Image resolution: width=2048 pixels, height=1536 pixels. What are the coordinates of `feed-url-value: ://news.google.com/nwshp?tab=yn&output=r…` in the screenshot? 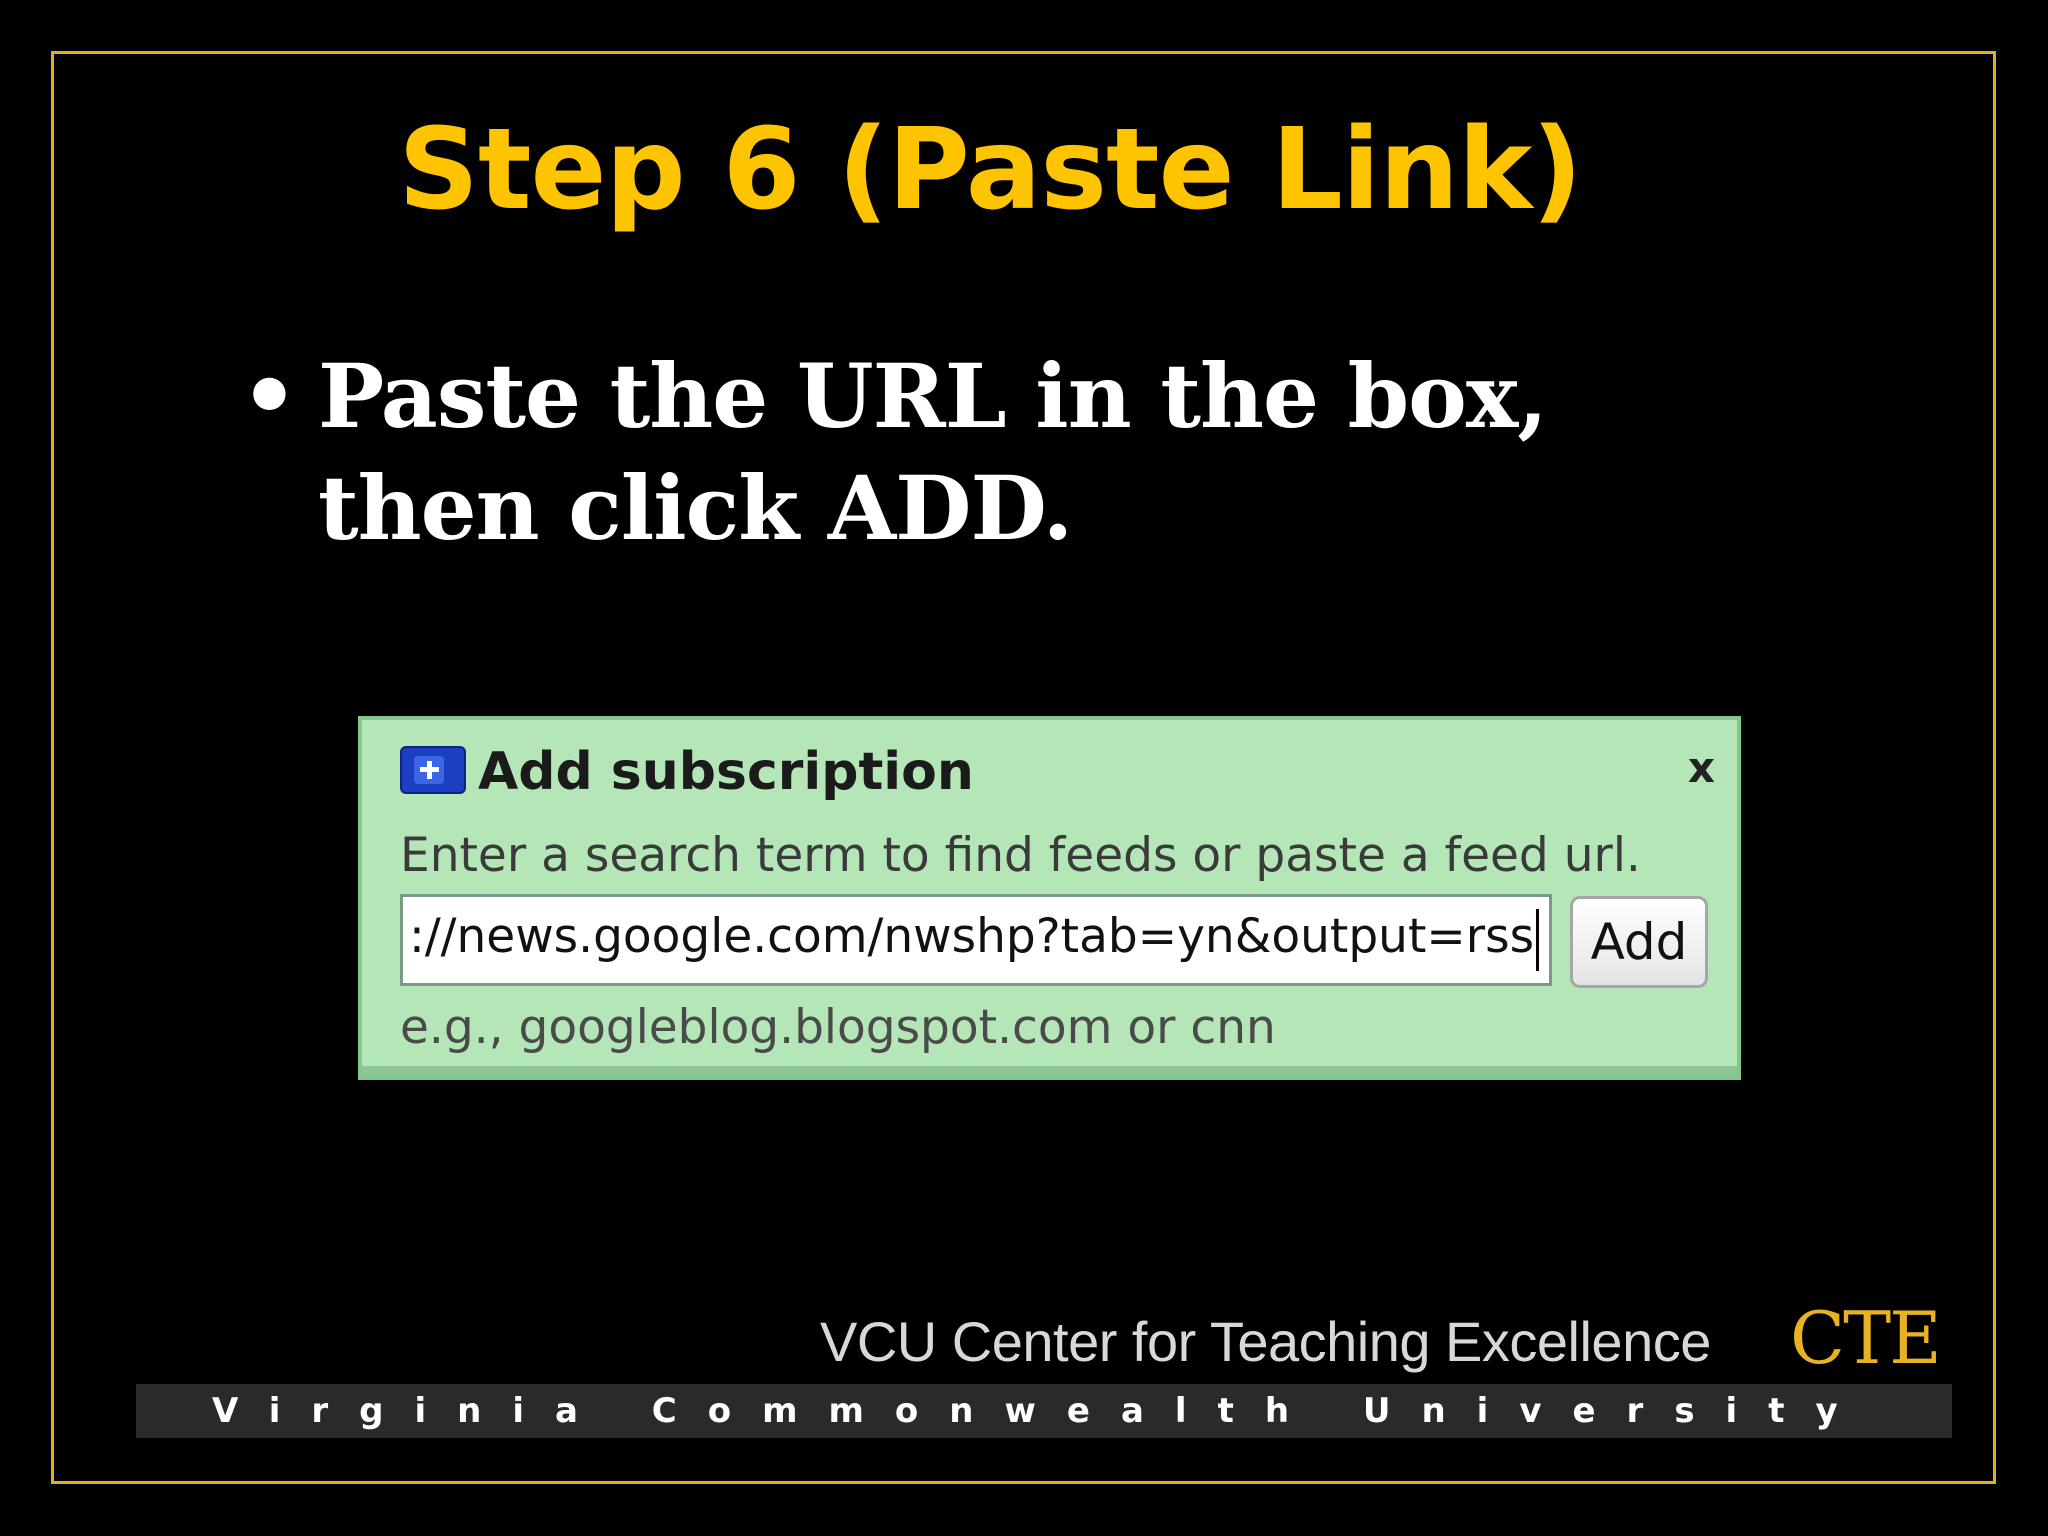 It's located at (972, 936).